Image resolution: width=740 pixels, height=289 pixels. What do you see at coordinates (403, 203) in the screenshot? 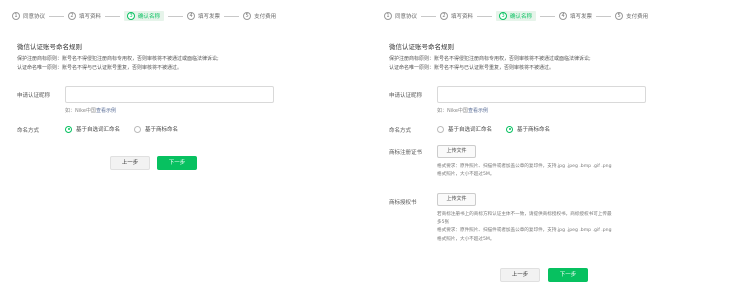
I see `trademark-auth-label: 商标授权书` at bounding box center [403, 203].